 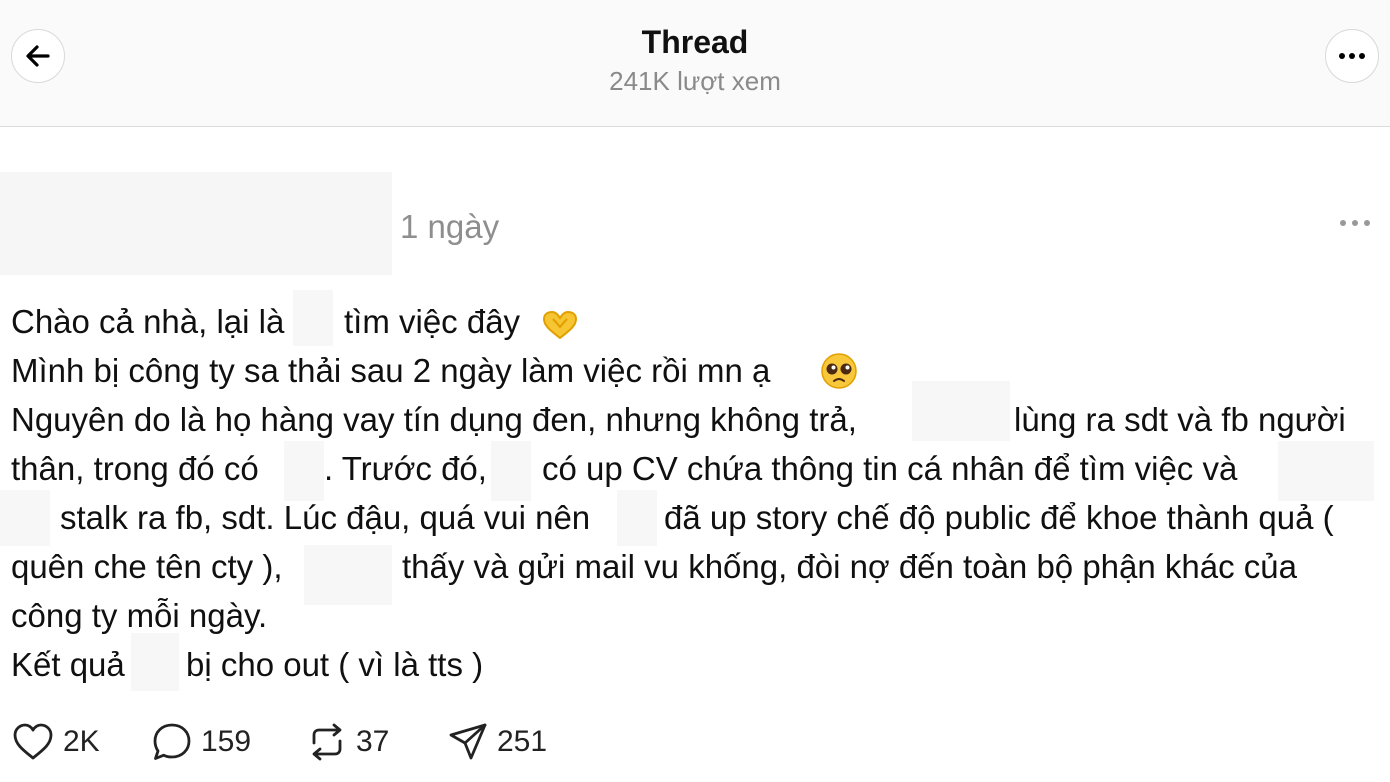 I want to click on reply-count: 159, so click(x=226, y=741).